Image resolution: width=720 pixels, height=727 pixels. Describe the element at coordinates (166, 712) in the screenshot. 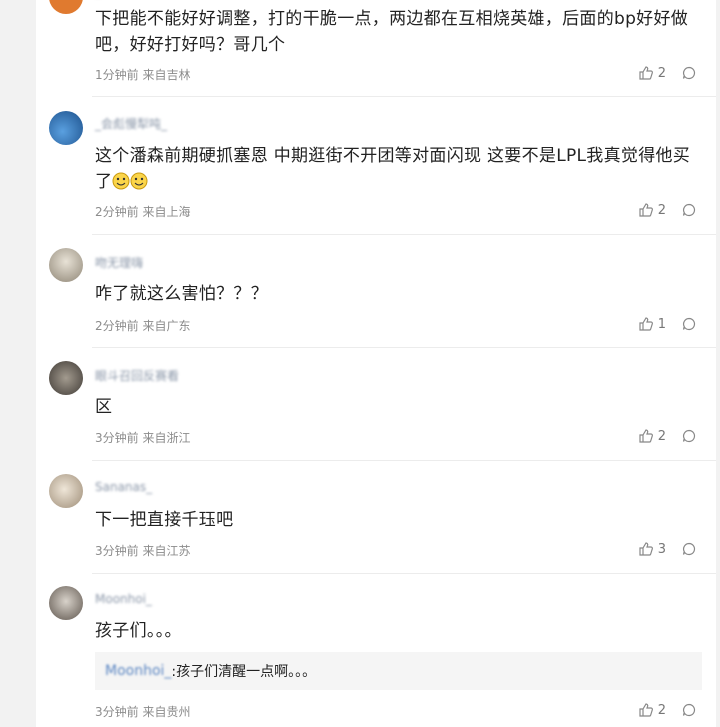

I see `comment-location: 来自贵州` at that location.